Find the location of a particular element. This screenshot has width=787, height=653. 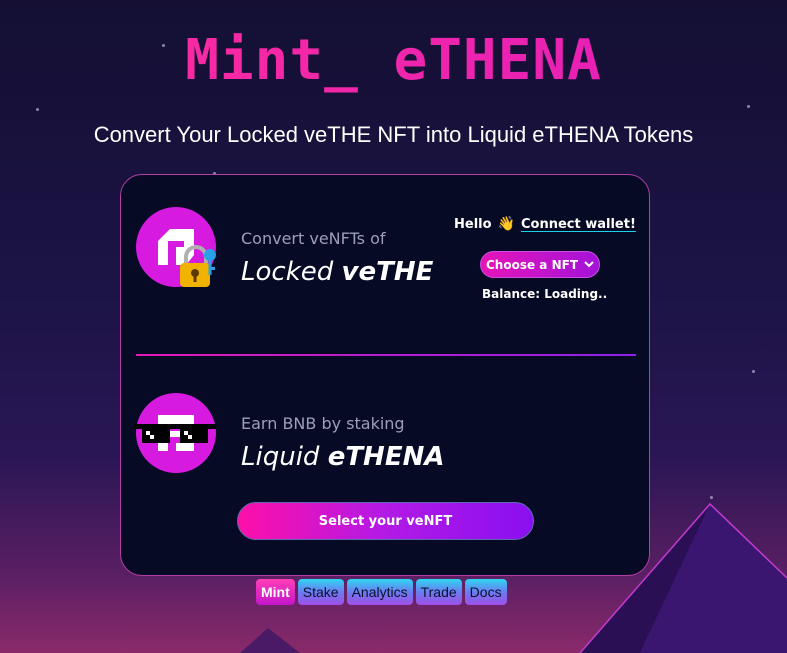

nft-select-value: Choose a NFT is located at coordinates (532, 264).